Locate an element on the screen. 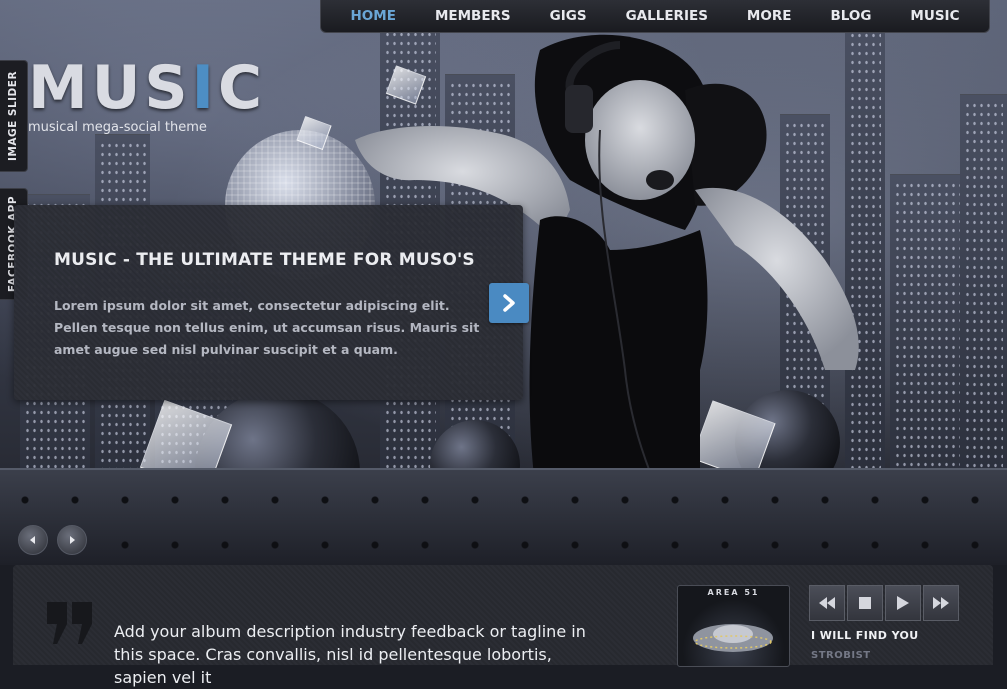 The image size is (1007, 689). nav-item-gigs: GIGS is located at coordinates (568, 16).